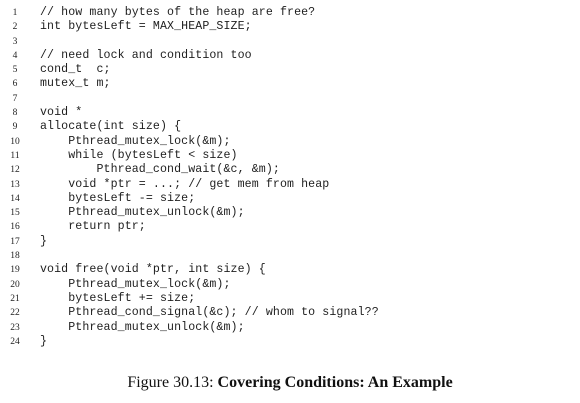  Describe the element at coordinates (15, 127) in the screenshot. I see `line-number: 9` at that location.